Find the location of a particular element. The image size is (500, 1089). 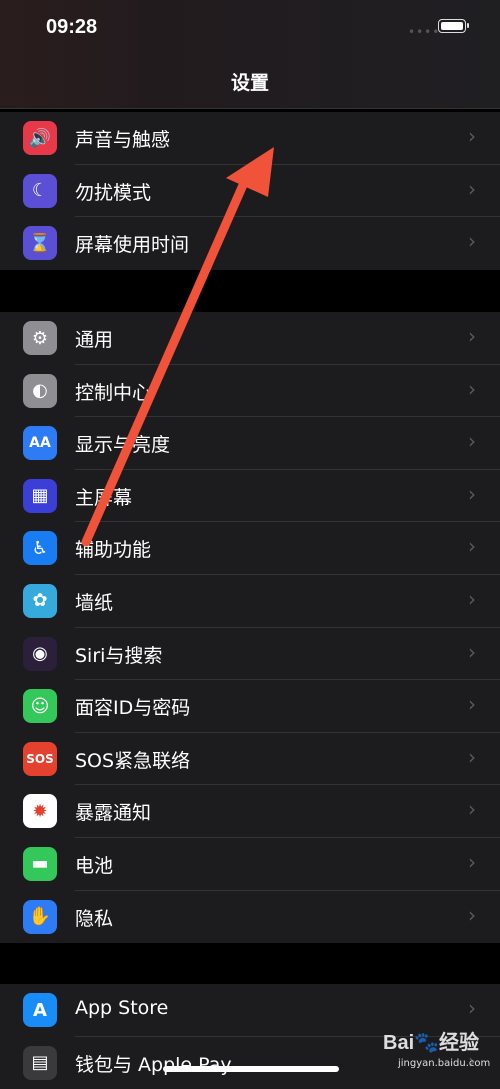

battery-status-icon is located at coordinates (453, 26).